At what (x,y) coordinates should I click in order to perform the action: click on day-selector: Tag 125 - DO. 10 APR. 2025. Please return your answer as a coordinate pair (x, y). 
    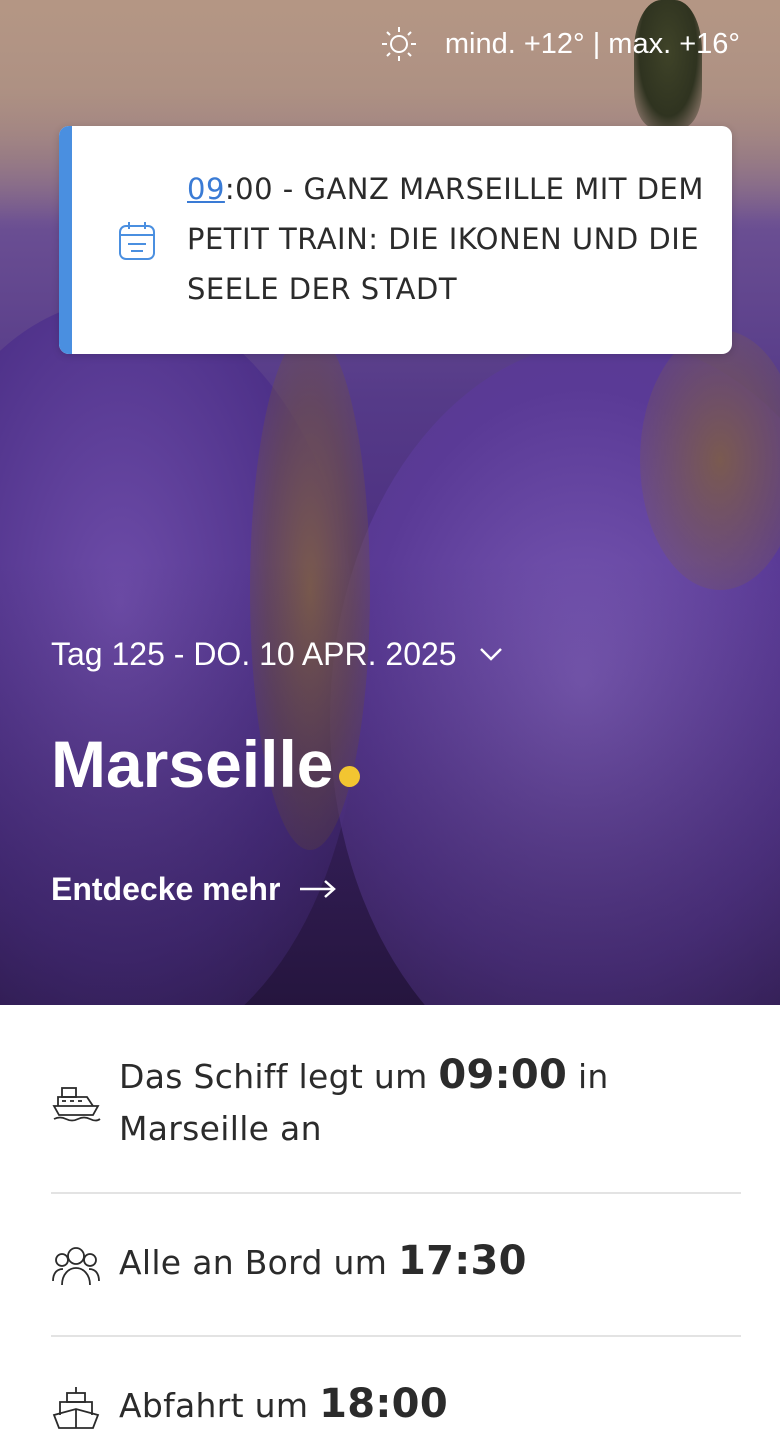
    Looking at the image, I should click on (278, 654).